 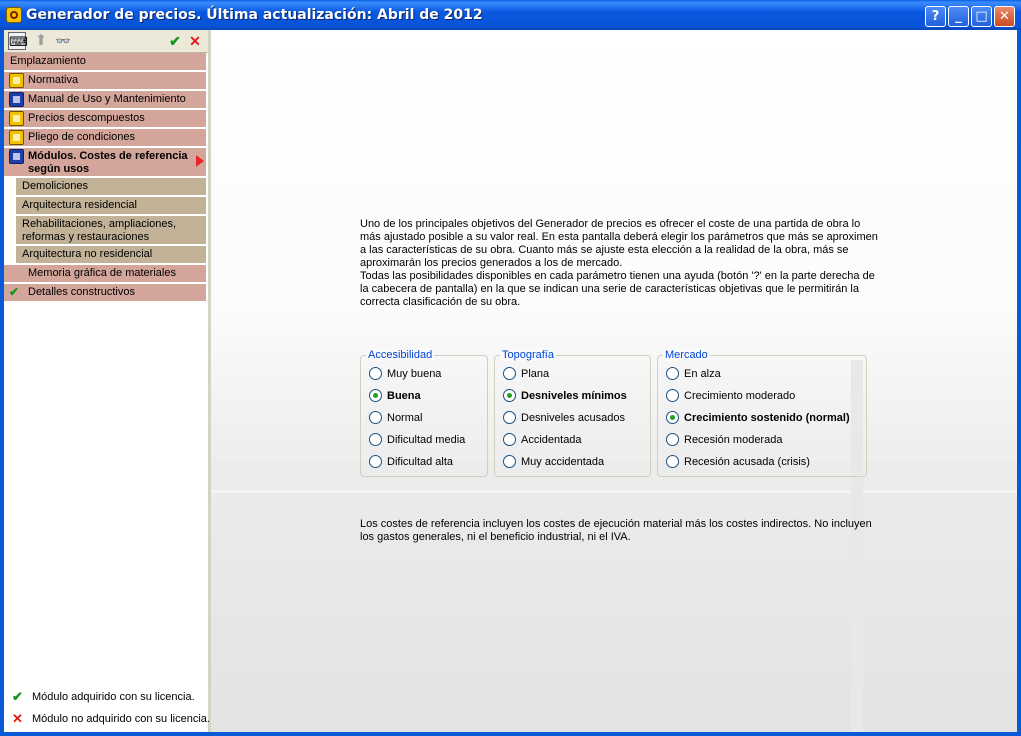 What do you see at coordinates (740, 396) in the screenshot?
I see `option-label: Crecimiento moderado` at bounding box center [740, 396].